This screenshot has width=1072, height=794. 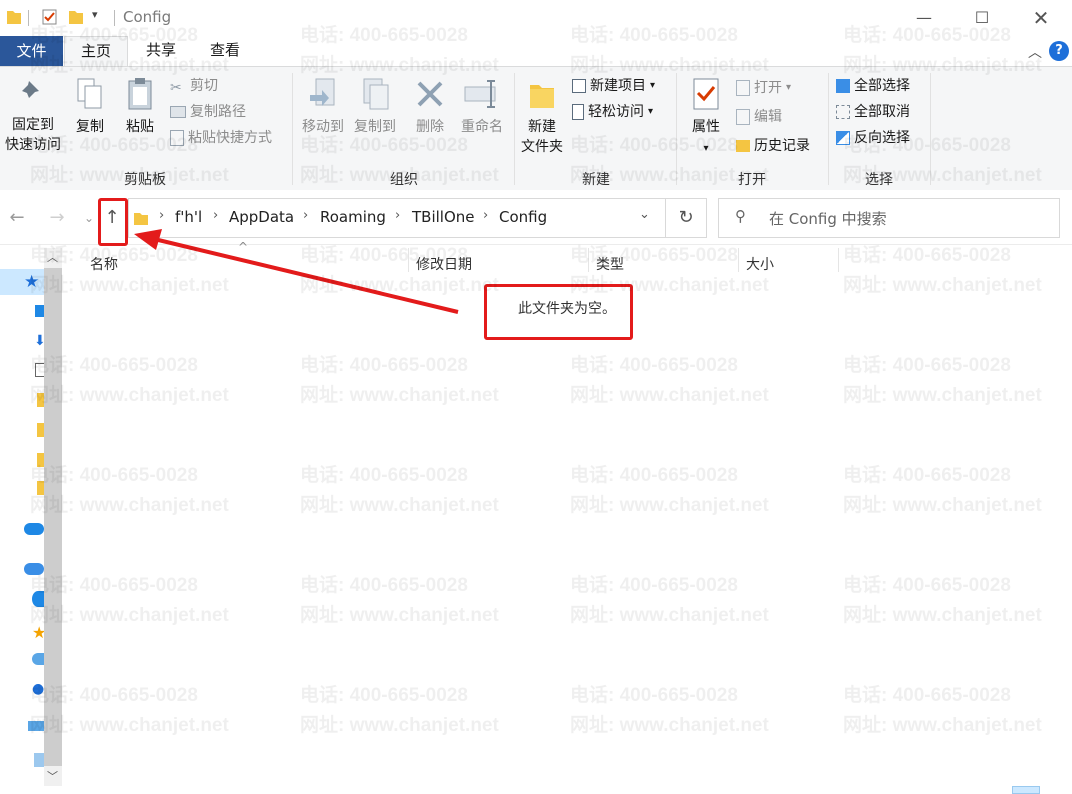 What do you see at coordinates (1026, 790) in the screenshot?
I see `view-toggle-icon` at bounding box center [1026, 790].